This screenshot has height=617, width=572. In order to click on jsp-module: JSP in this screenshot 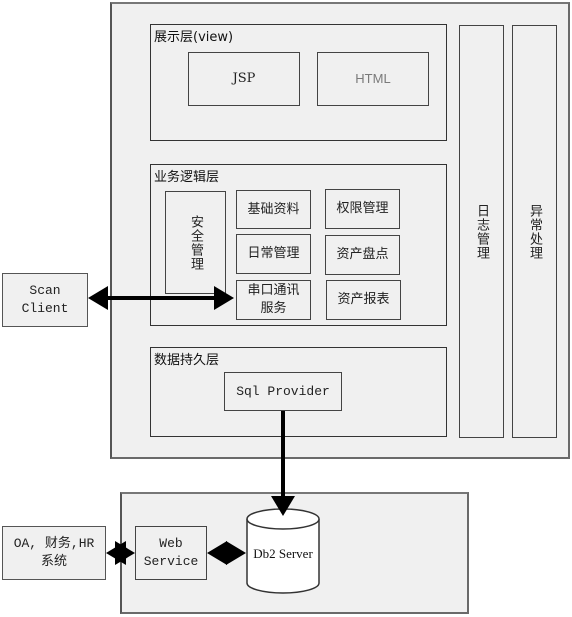, I will do `click(244, 79)`.